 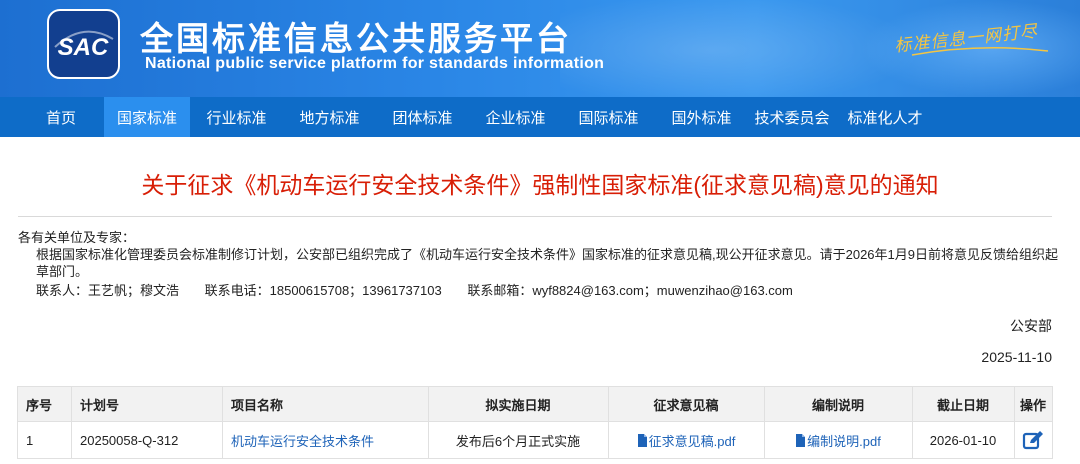 What do you see at coordinates (792, 117) in the screenshot?
I see `nav-item-technical-committee: 技术委员会` at bounding box center [792, 117].